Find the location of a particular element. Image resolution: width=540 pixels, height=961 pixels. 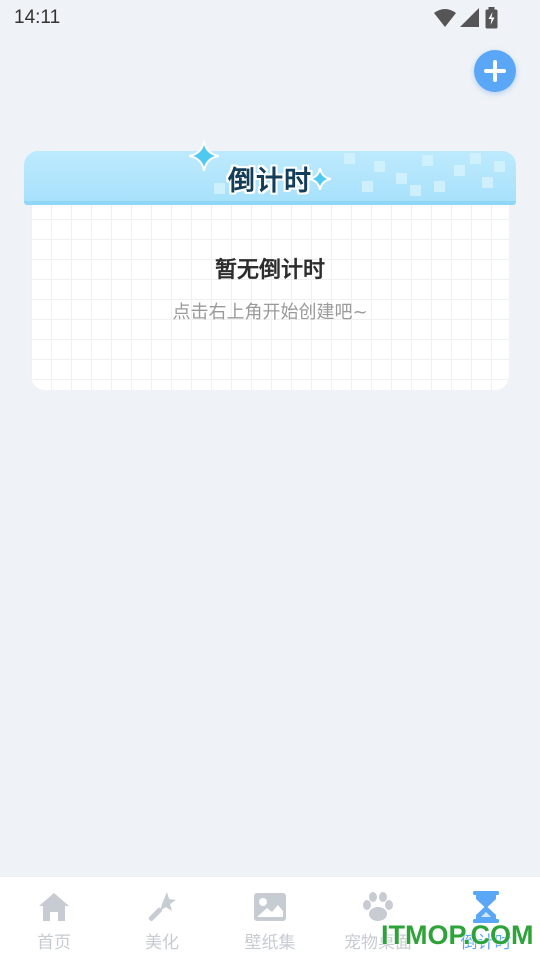

status-bar: 14:11 is located at coordinates (270, 18).